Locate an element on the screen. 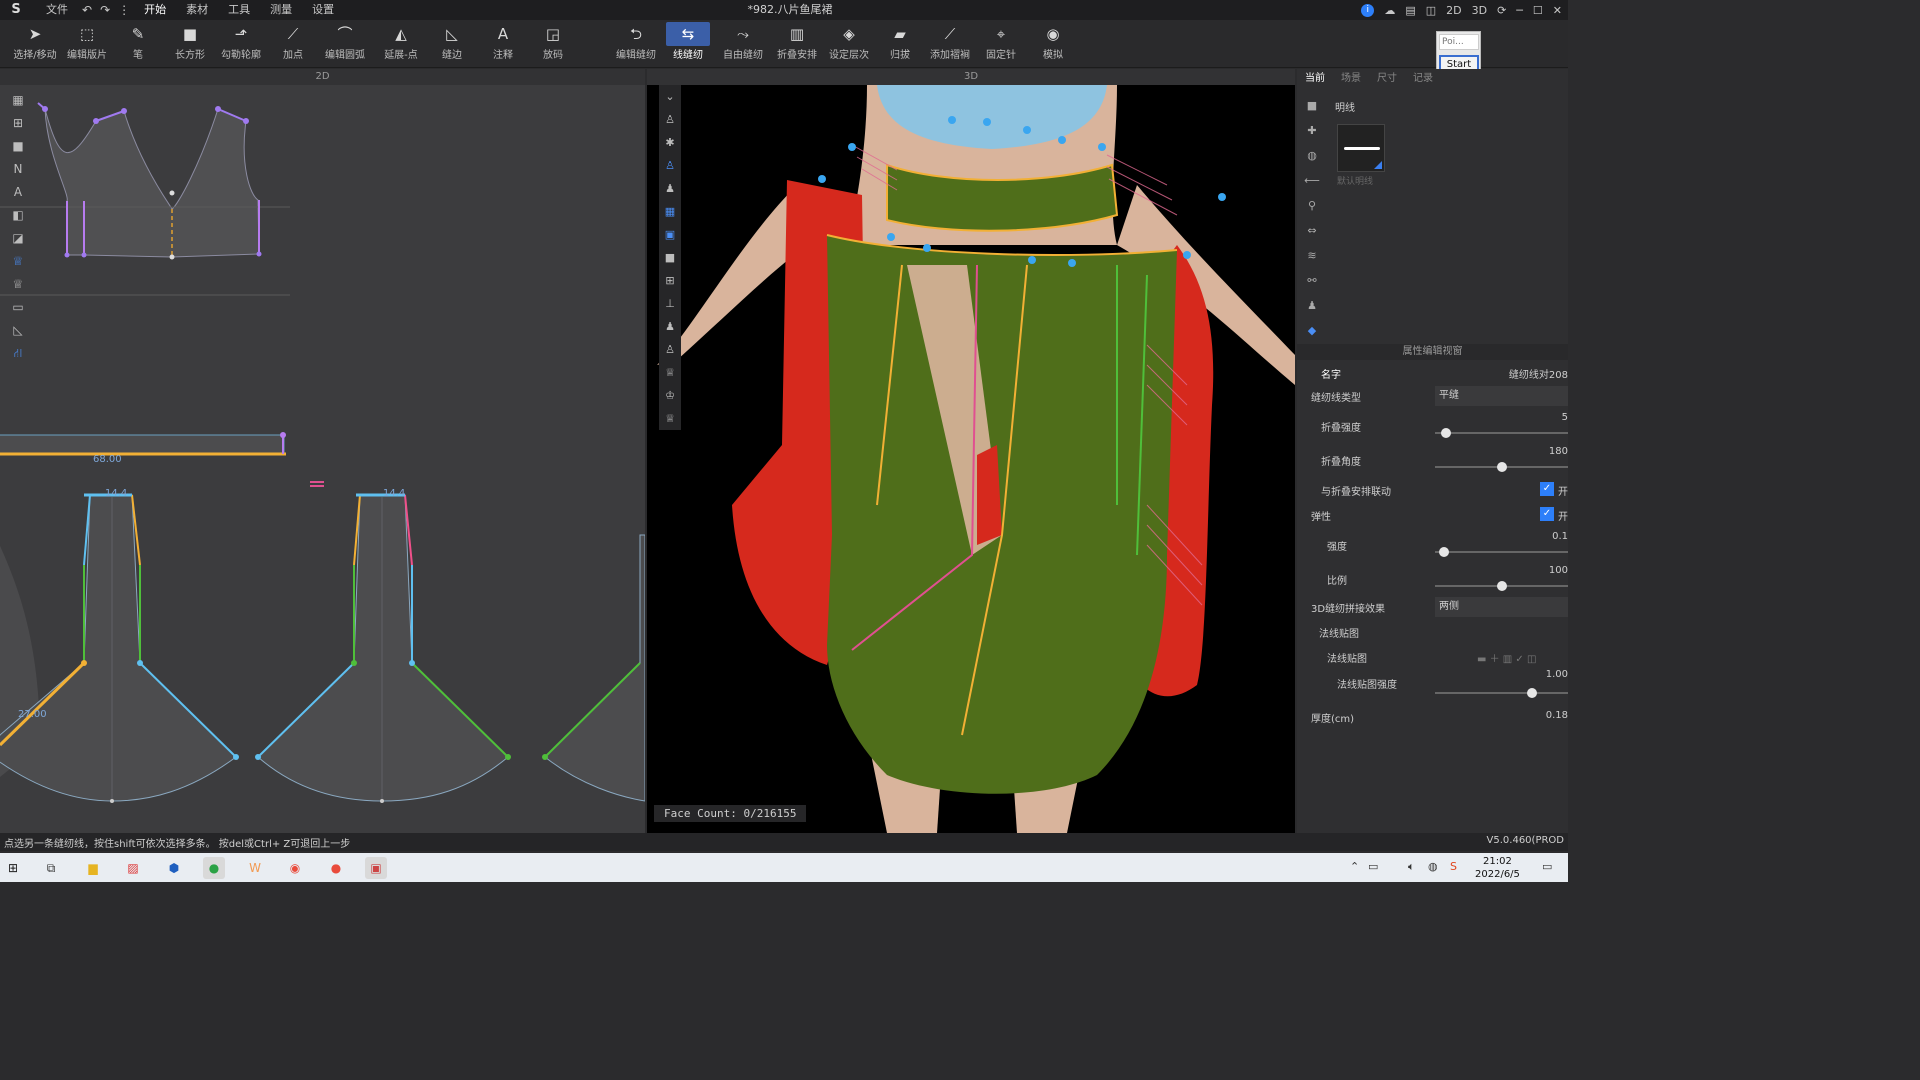 This screenshot has height=1080, width=1920. measure-icon: ⊥ is located at coordinates (670, 303).